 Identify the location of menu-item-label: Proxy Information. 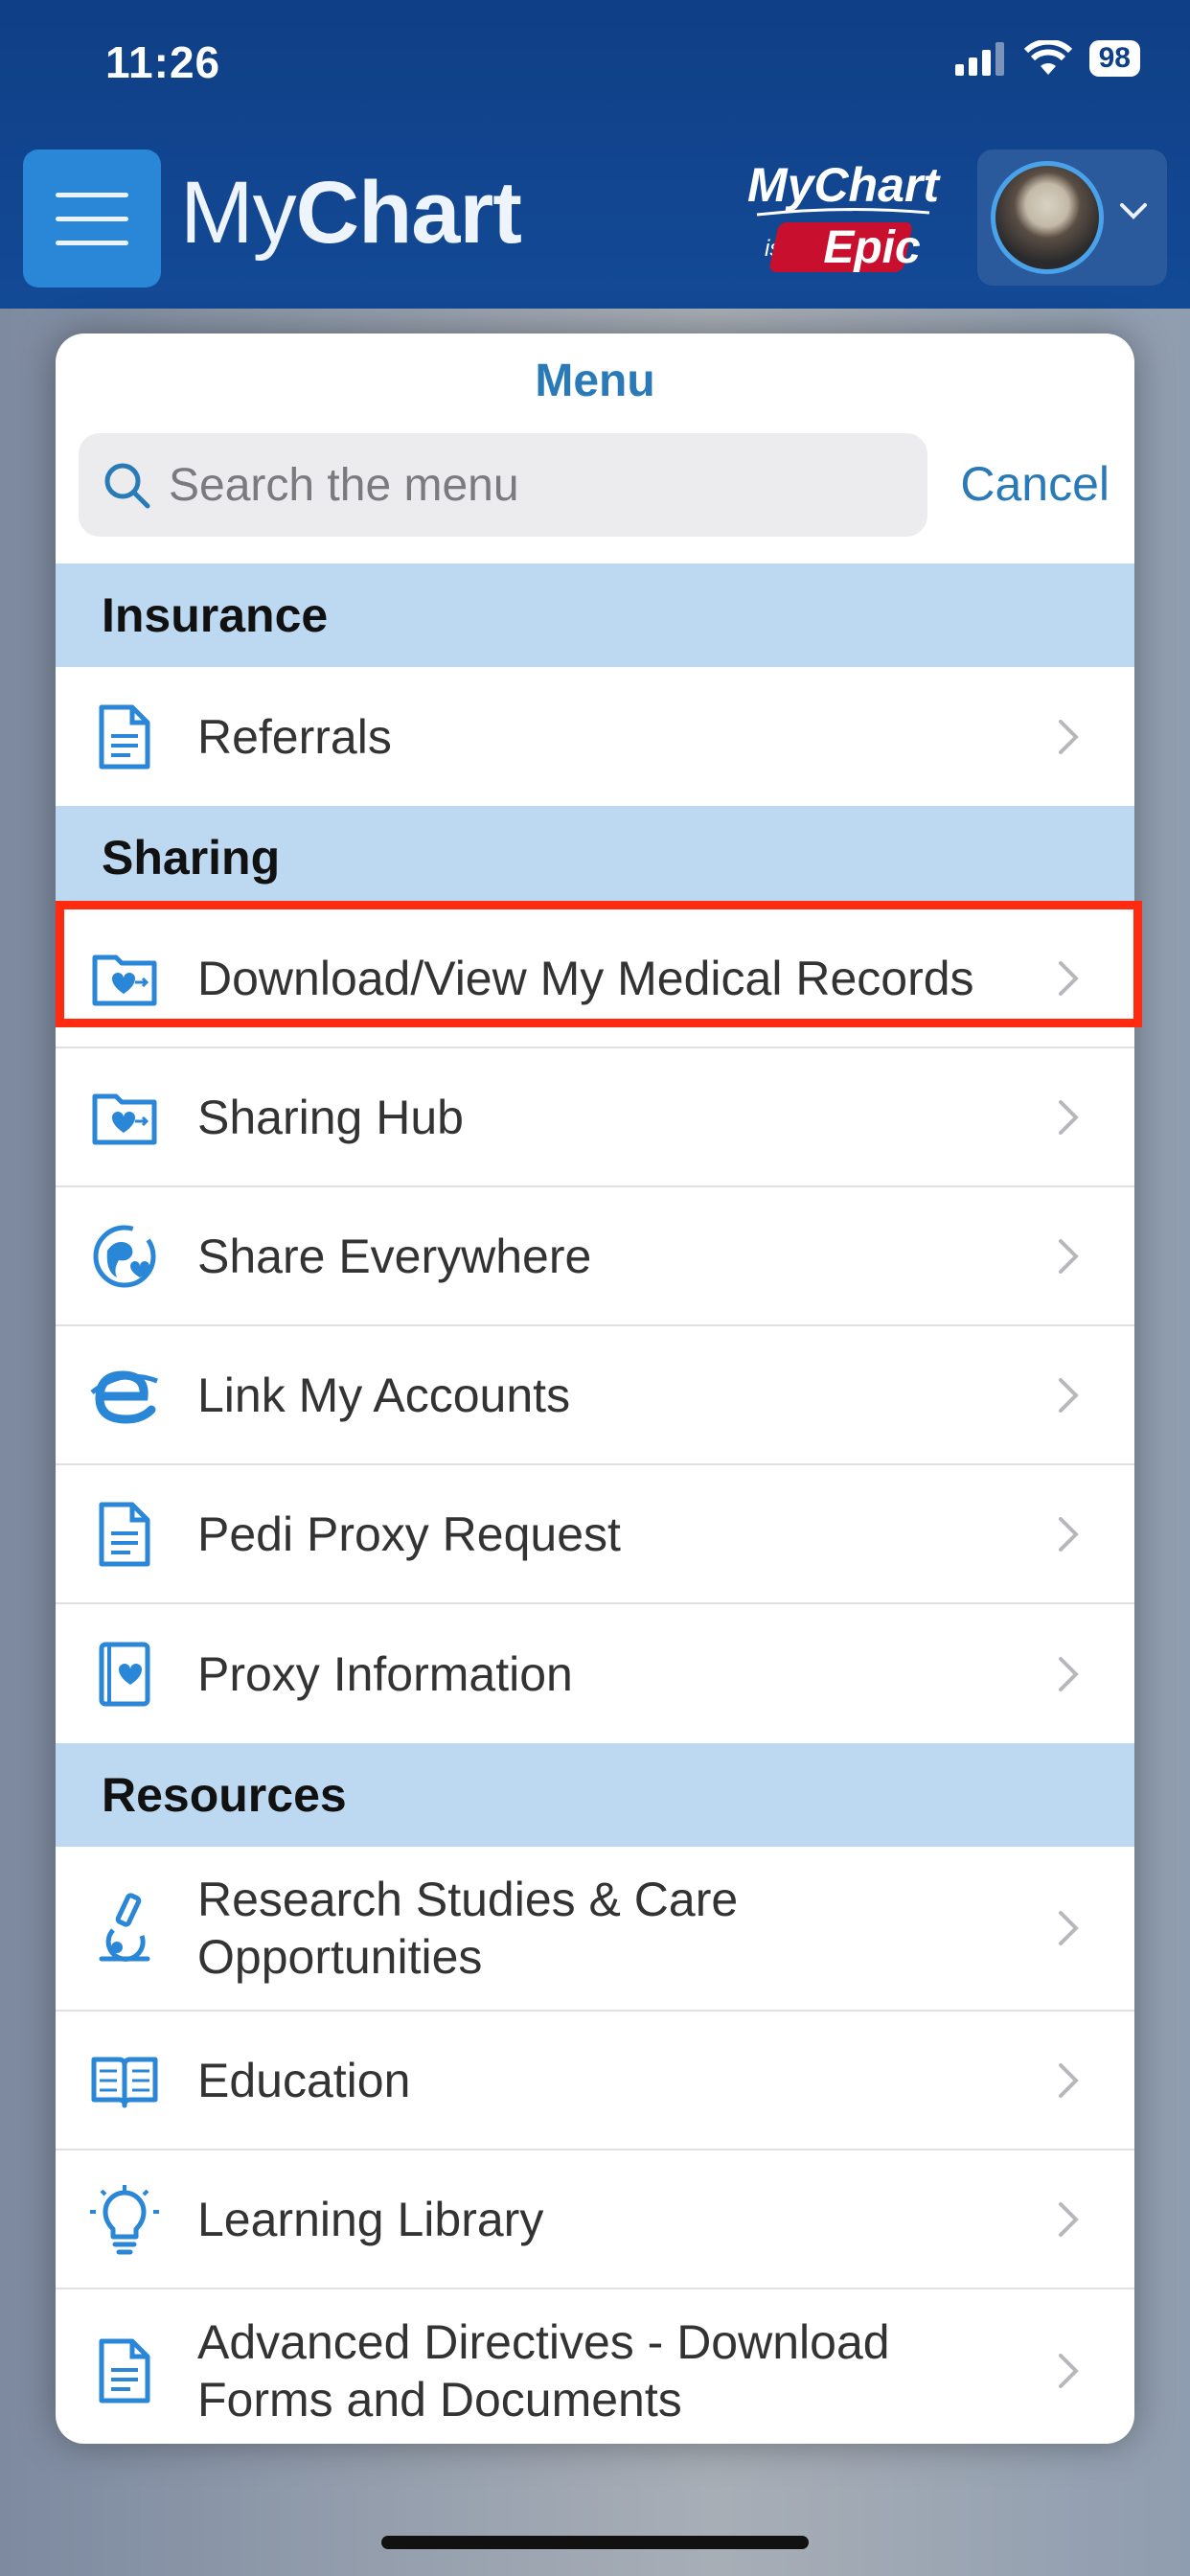
(385, 1673).